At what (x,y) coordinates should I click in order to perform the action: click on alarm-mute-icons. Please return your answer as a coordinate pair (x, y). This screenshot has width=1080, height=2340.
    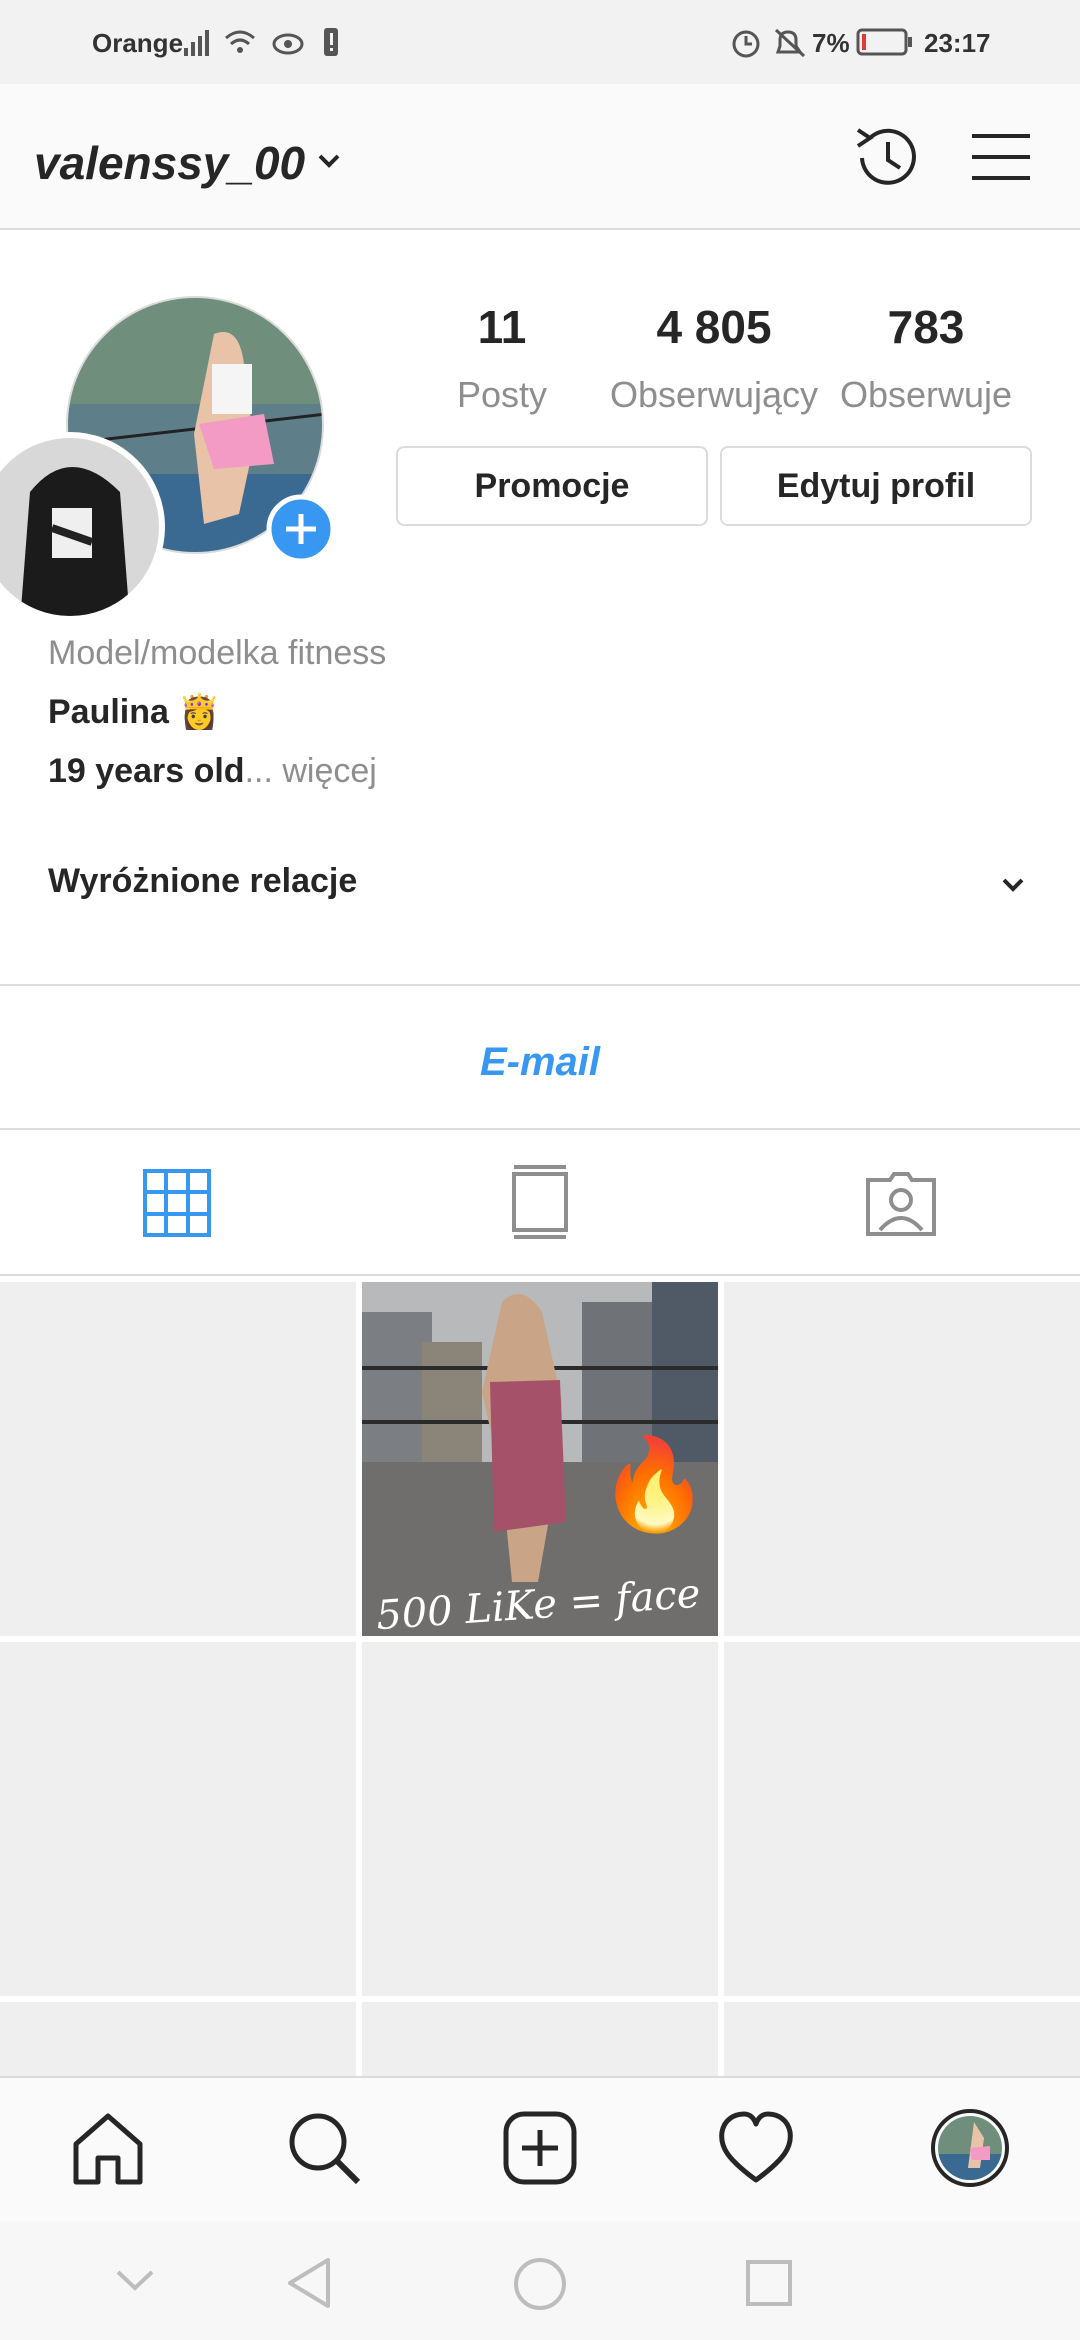
    Looking at the image, I should click on (769, 43).